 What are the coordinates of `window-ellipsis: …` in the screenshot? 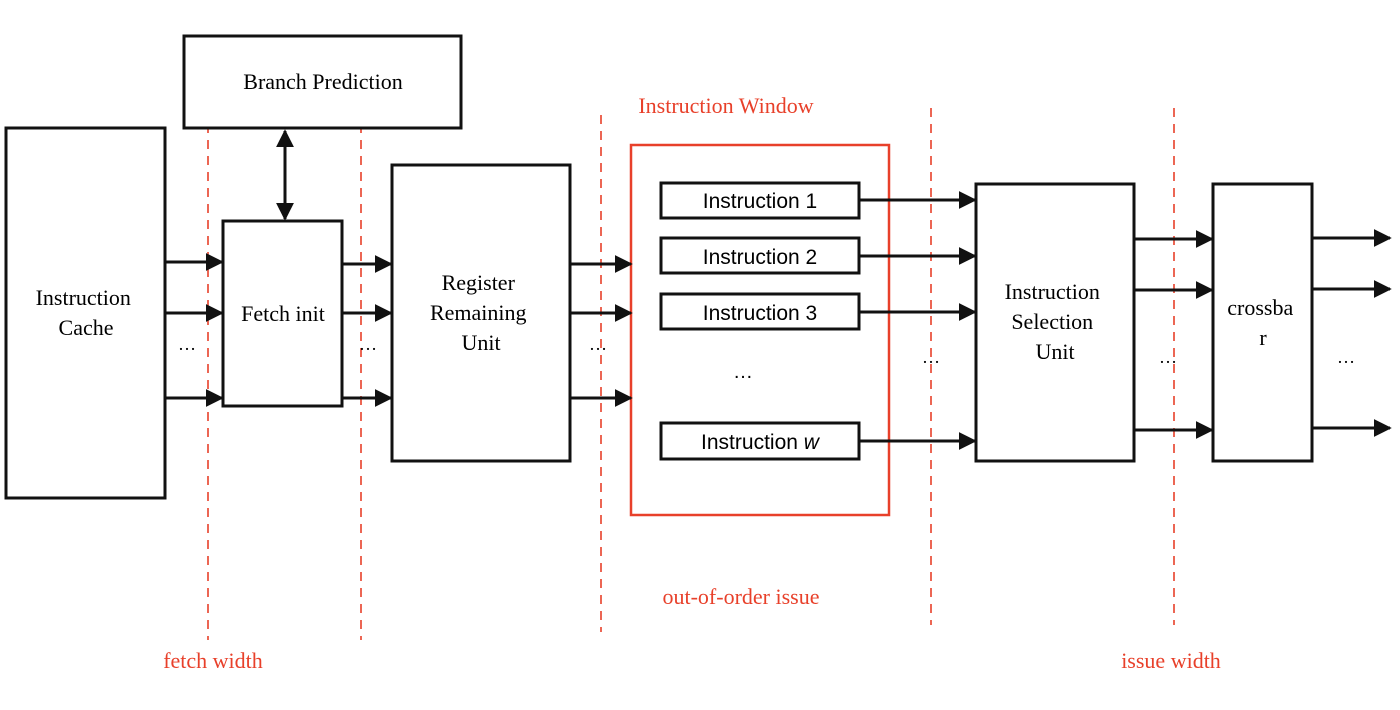 It's located at (743, 372).